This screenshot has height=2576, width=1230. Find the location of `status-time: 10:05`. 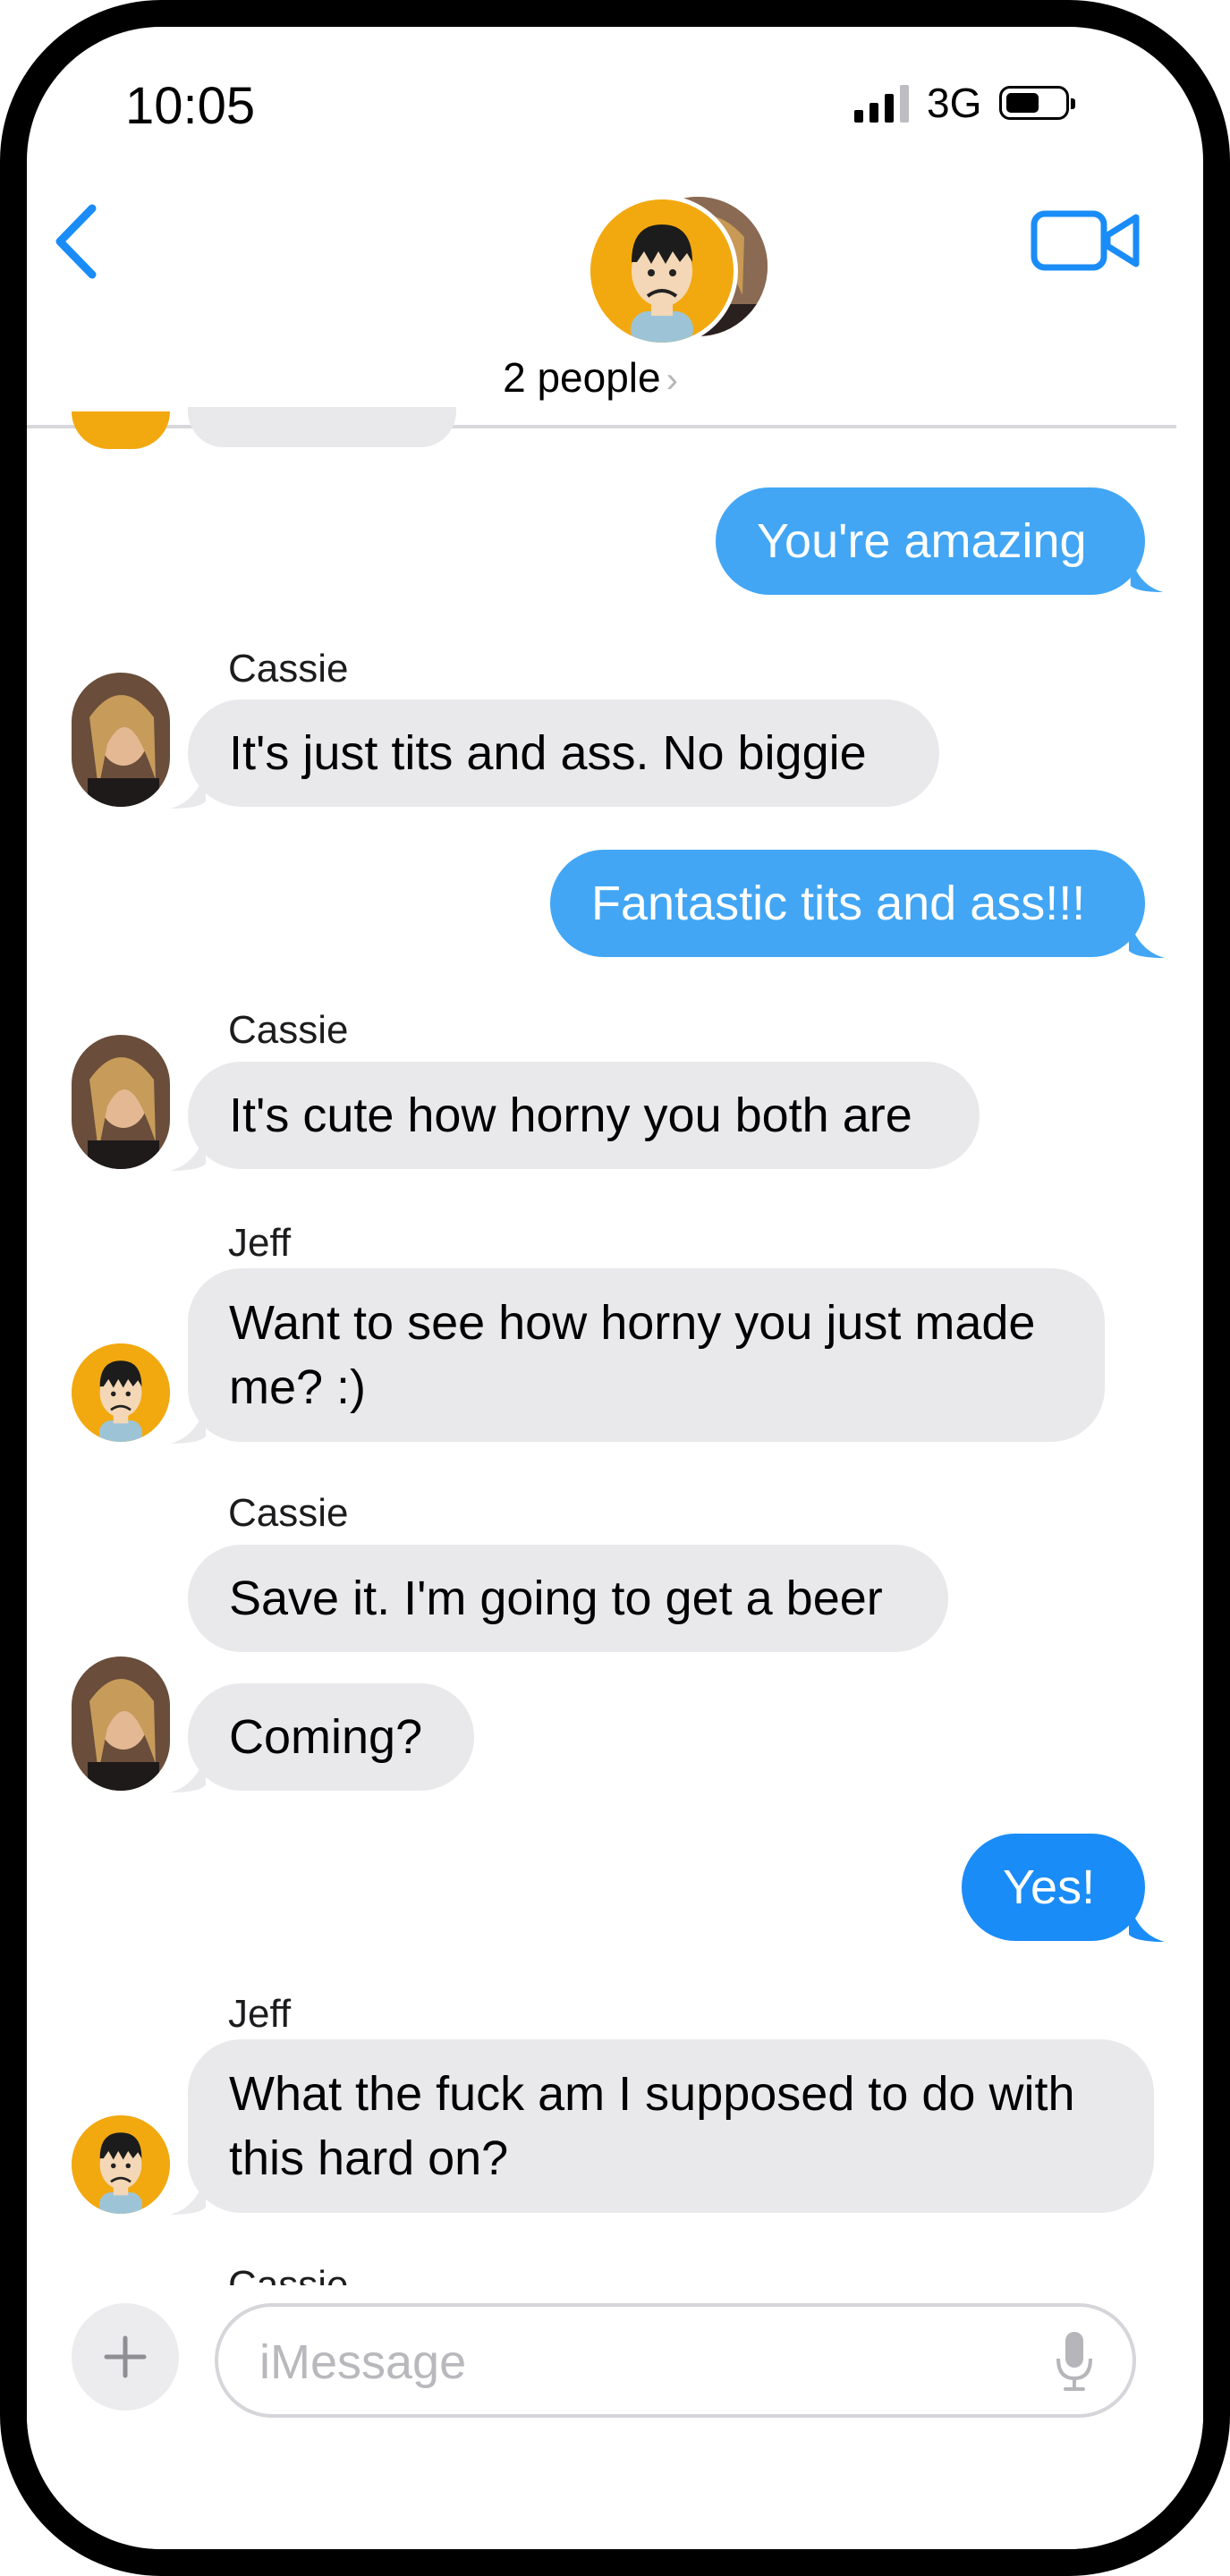

status-time: 10:05 is located at coordinates (190, 106).